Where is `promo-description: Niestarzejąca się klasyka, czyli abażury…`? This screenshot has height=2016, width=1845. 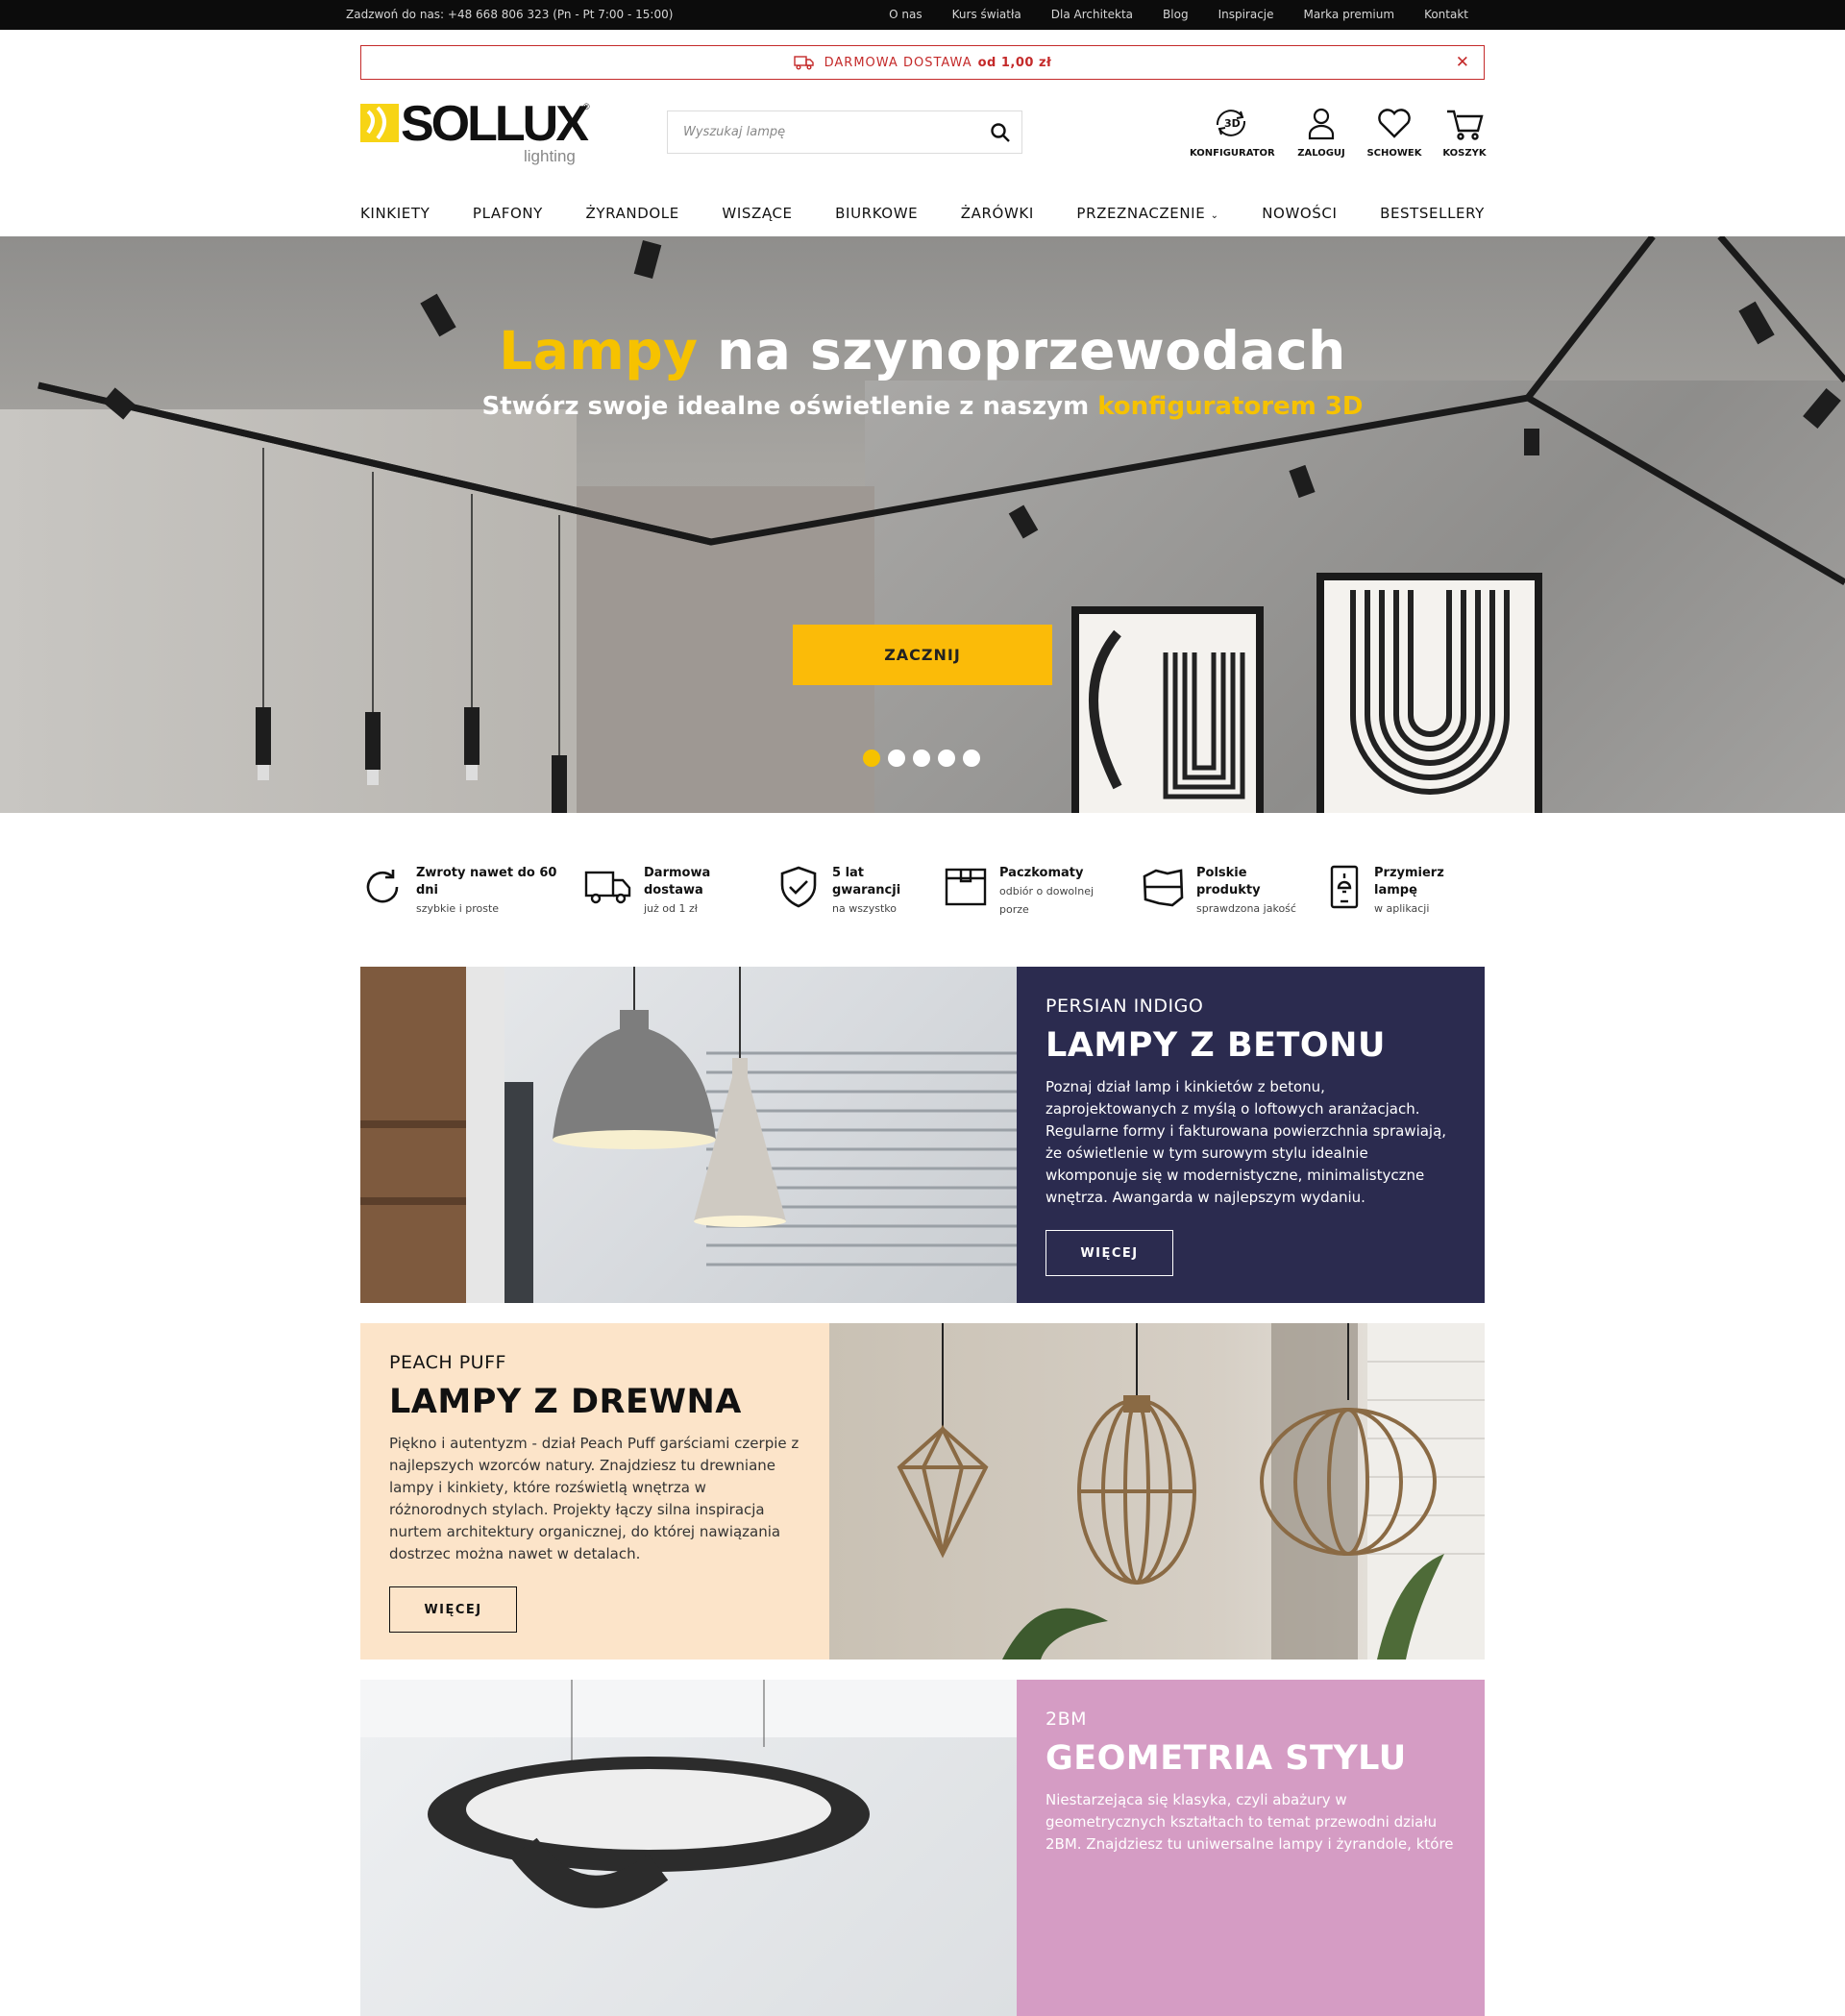
promo-description: Niestarzejąca się klasyka, czyli abażury… is located at coordinates (1250, 1822).